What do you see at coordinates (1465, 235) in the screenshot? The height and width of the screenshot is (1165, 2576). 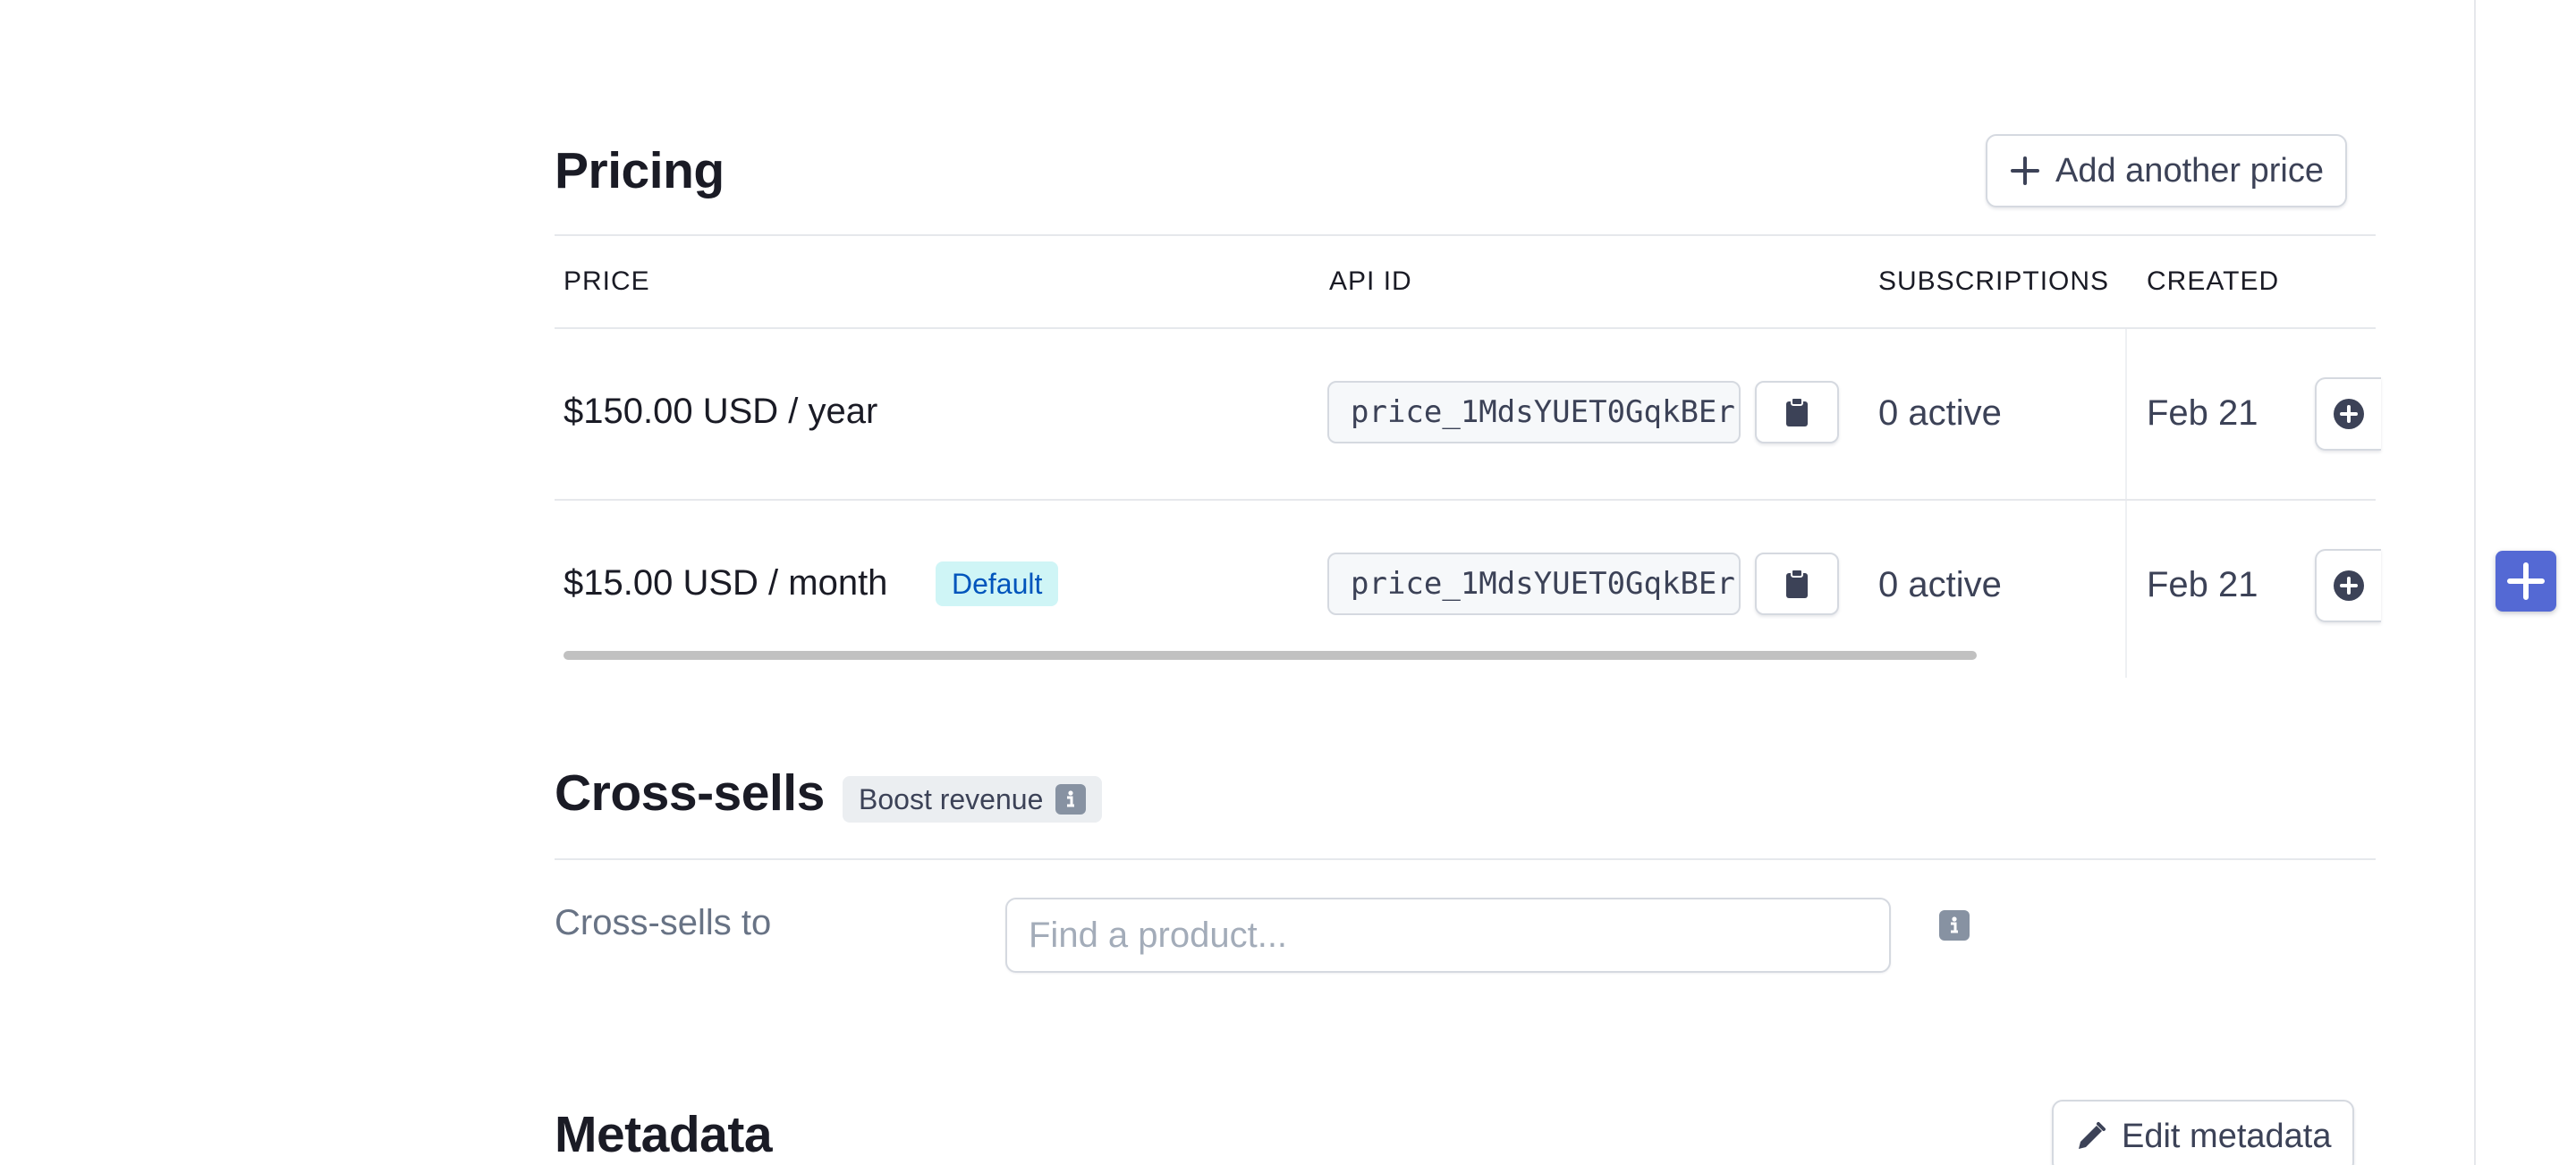 I see `pricing-divider` at bounding box center [1465, 235].